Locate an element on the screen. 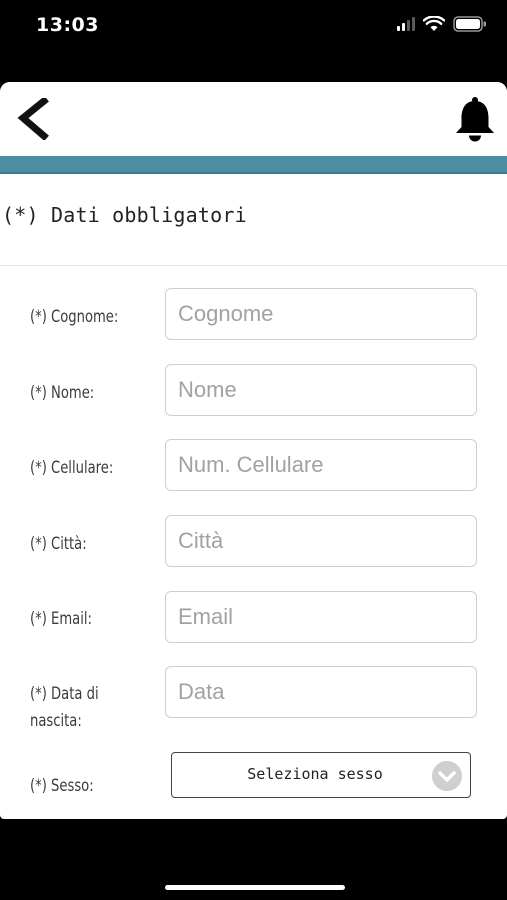  city-input is located at coordinates (321, 541).